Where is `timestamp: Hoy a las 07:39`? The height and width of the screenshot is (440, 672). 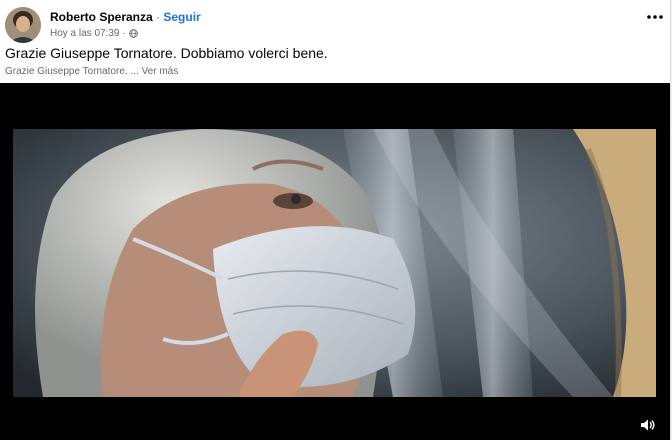
timestamp: Hoy a las 07:39 is located at coordinates (85, 33).